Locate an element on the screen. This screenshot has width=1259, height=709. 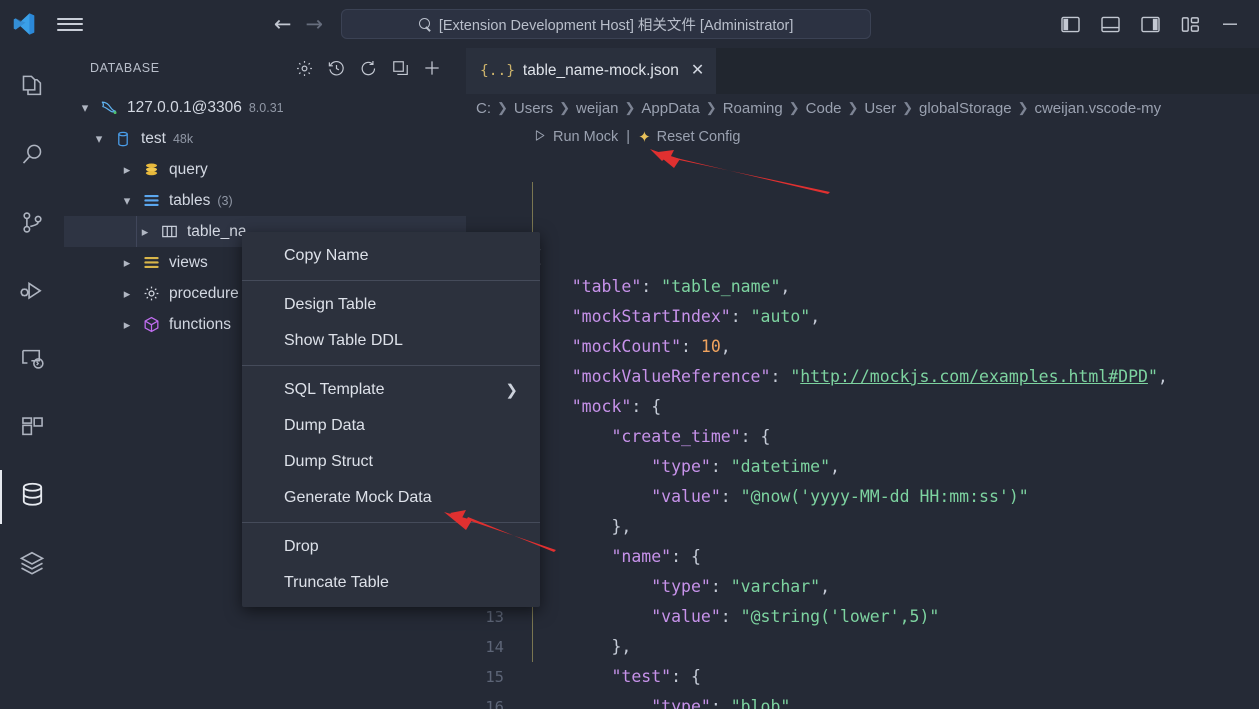
customize-layout-icon is located at coordinates (1190, 24).